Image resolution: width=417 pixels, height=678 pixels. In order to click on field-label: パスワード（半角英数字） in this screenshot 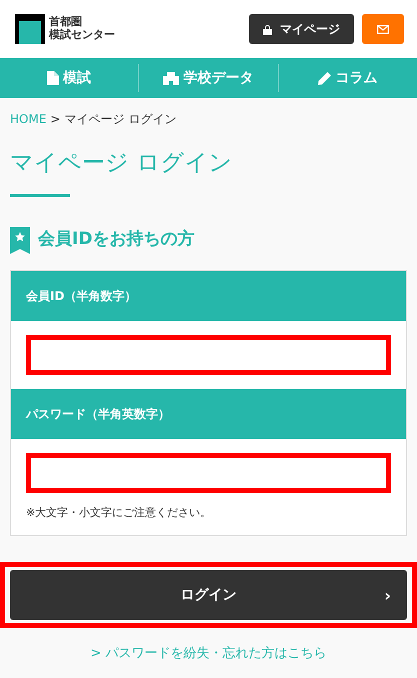, I will do `click(208, 413)`.